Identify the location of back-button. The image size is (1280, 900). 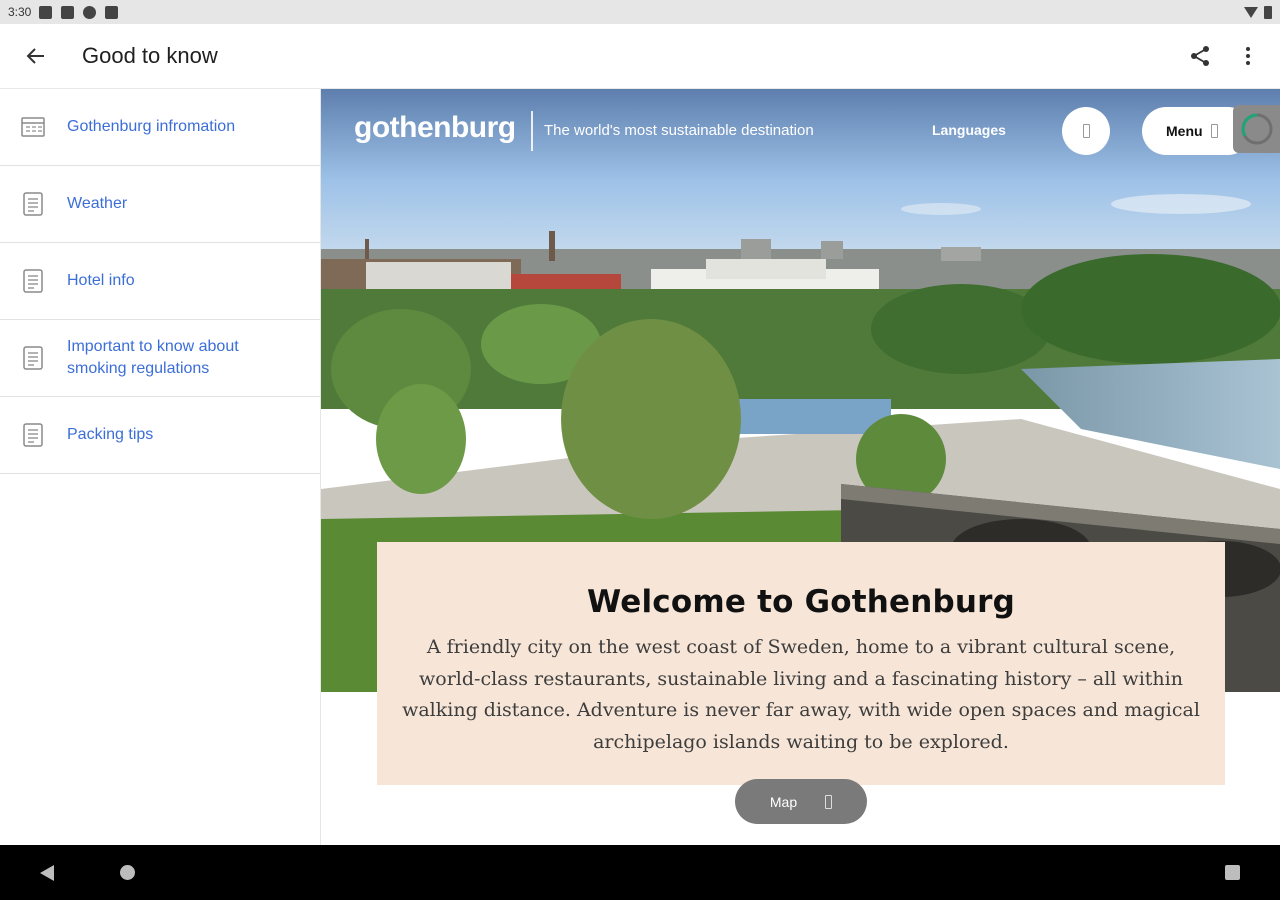
(36, 56).